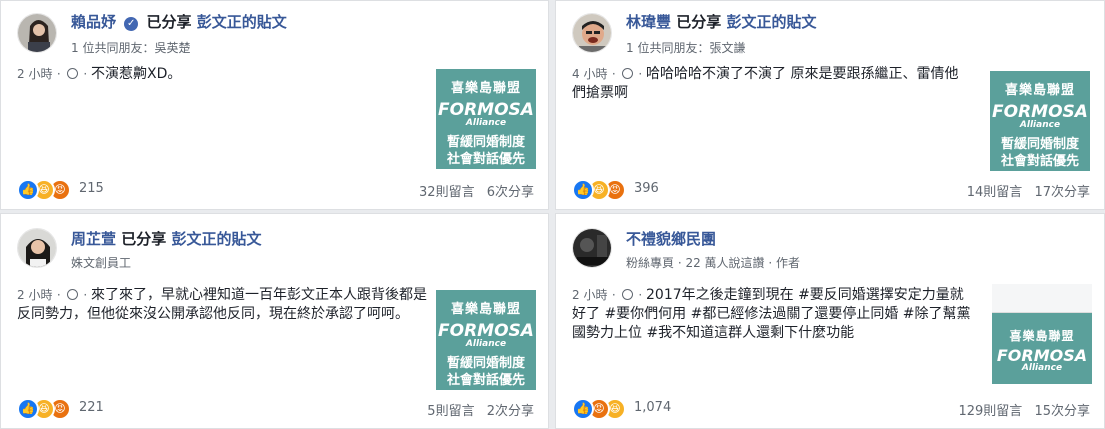 This screenshot has height=429, width=1105. I want to click on page-info: 粉絲專頁 · 22 萬人說這讚 · 作者, so click(713, 262).